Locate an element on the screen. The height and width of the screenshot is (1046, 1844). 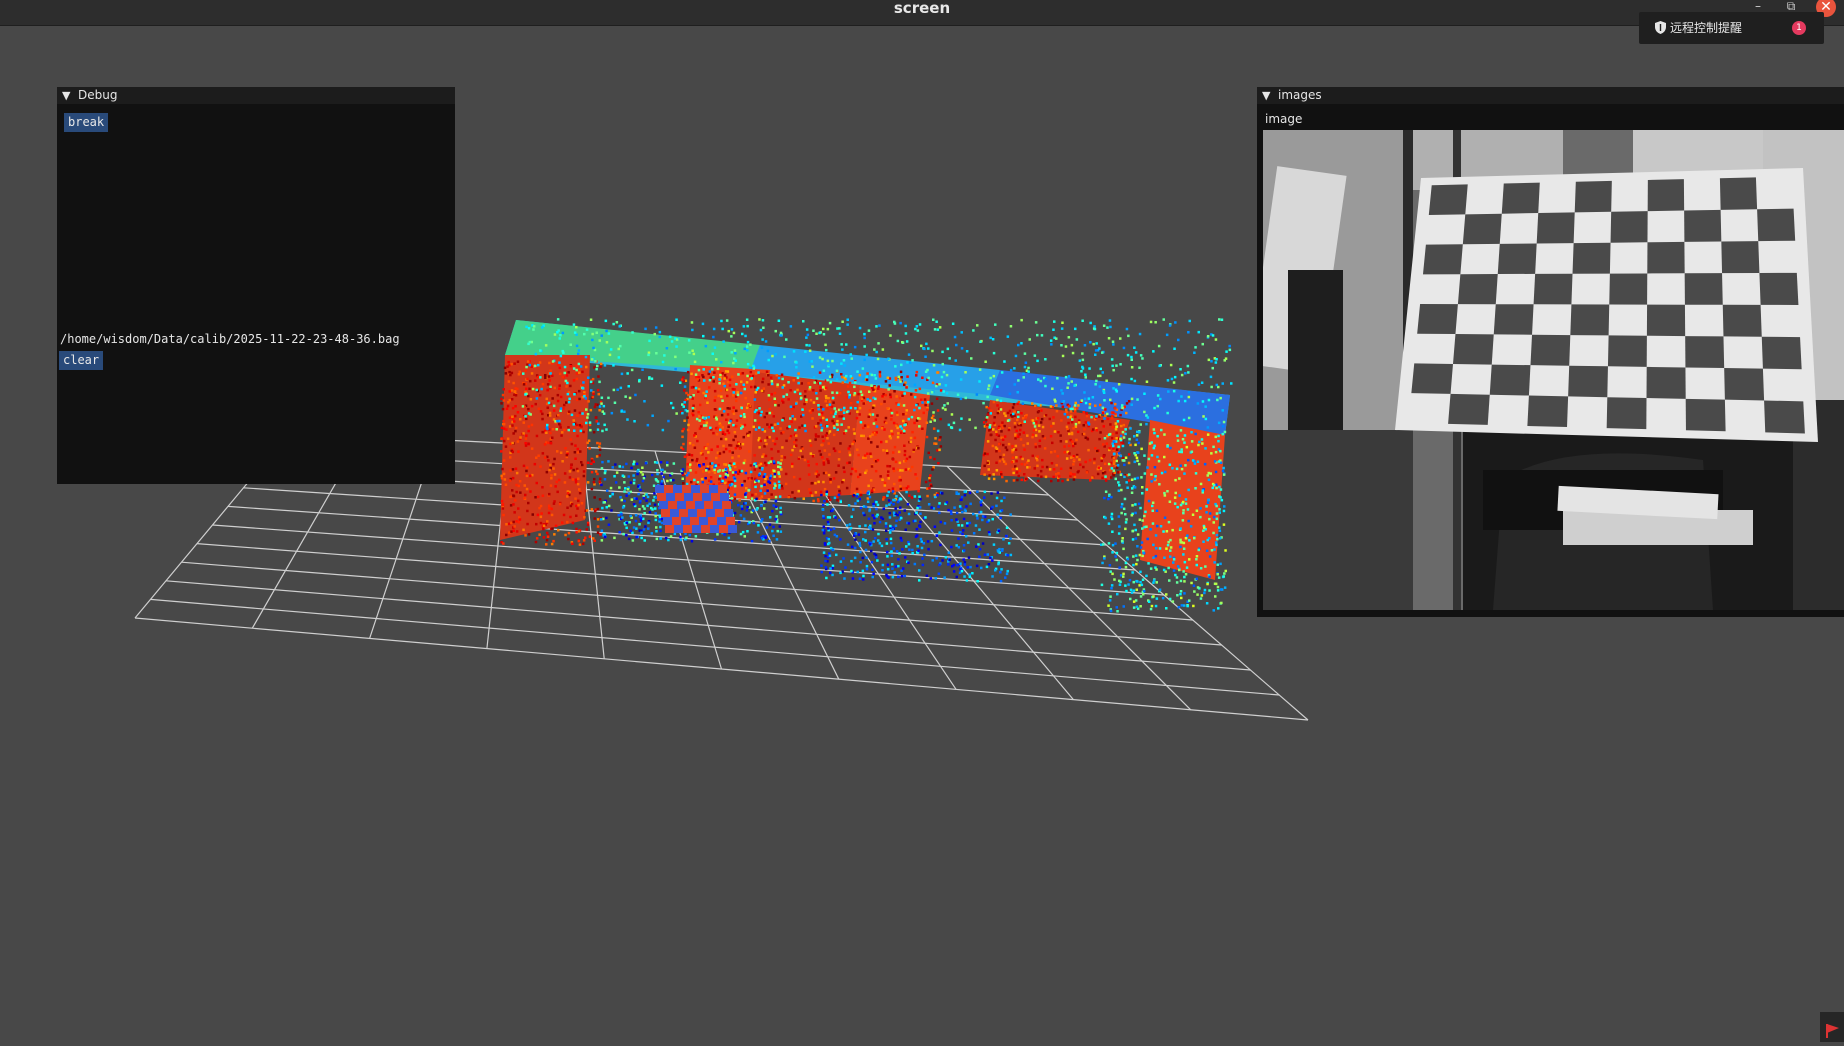
camera-image is located at coordinates (1553, 370).